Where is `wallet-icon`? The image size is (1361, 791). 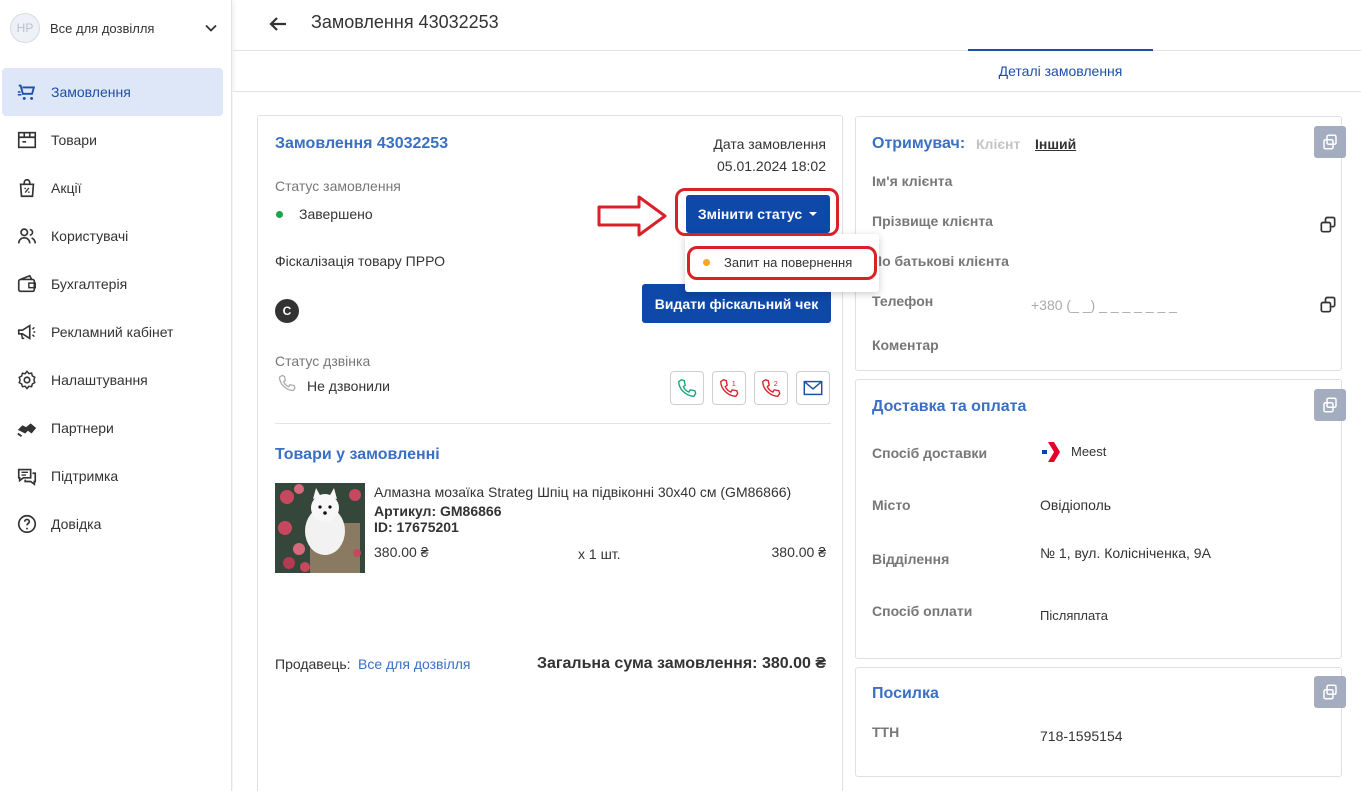
wallet-icon is located at coordinates (26, 283).